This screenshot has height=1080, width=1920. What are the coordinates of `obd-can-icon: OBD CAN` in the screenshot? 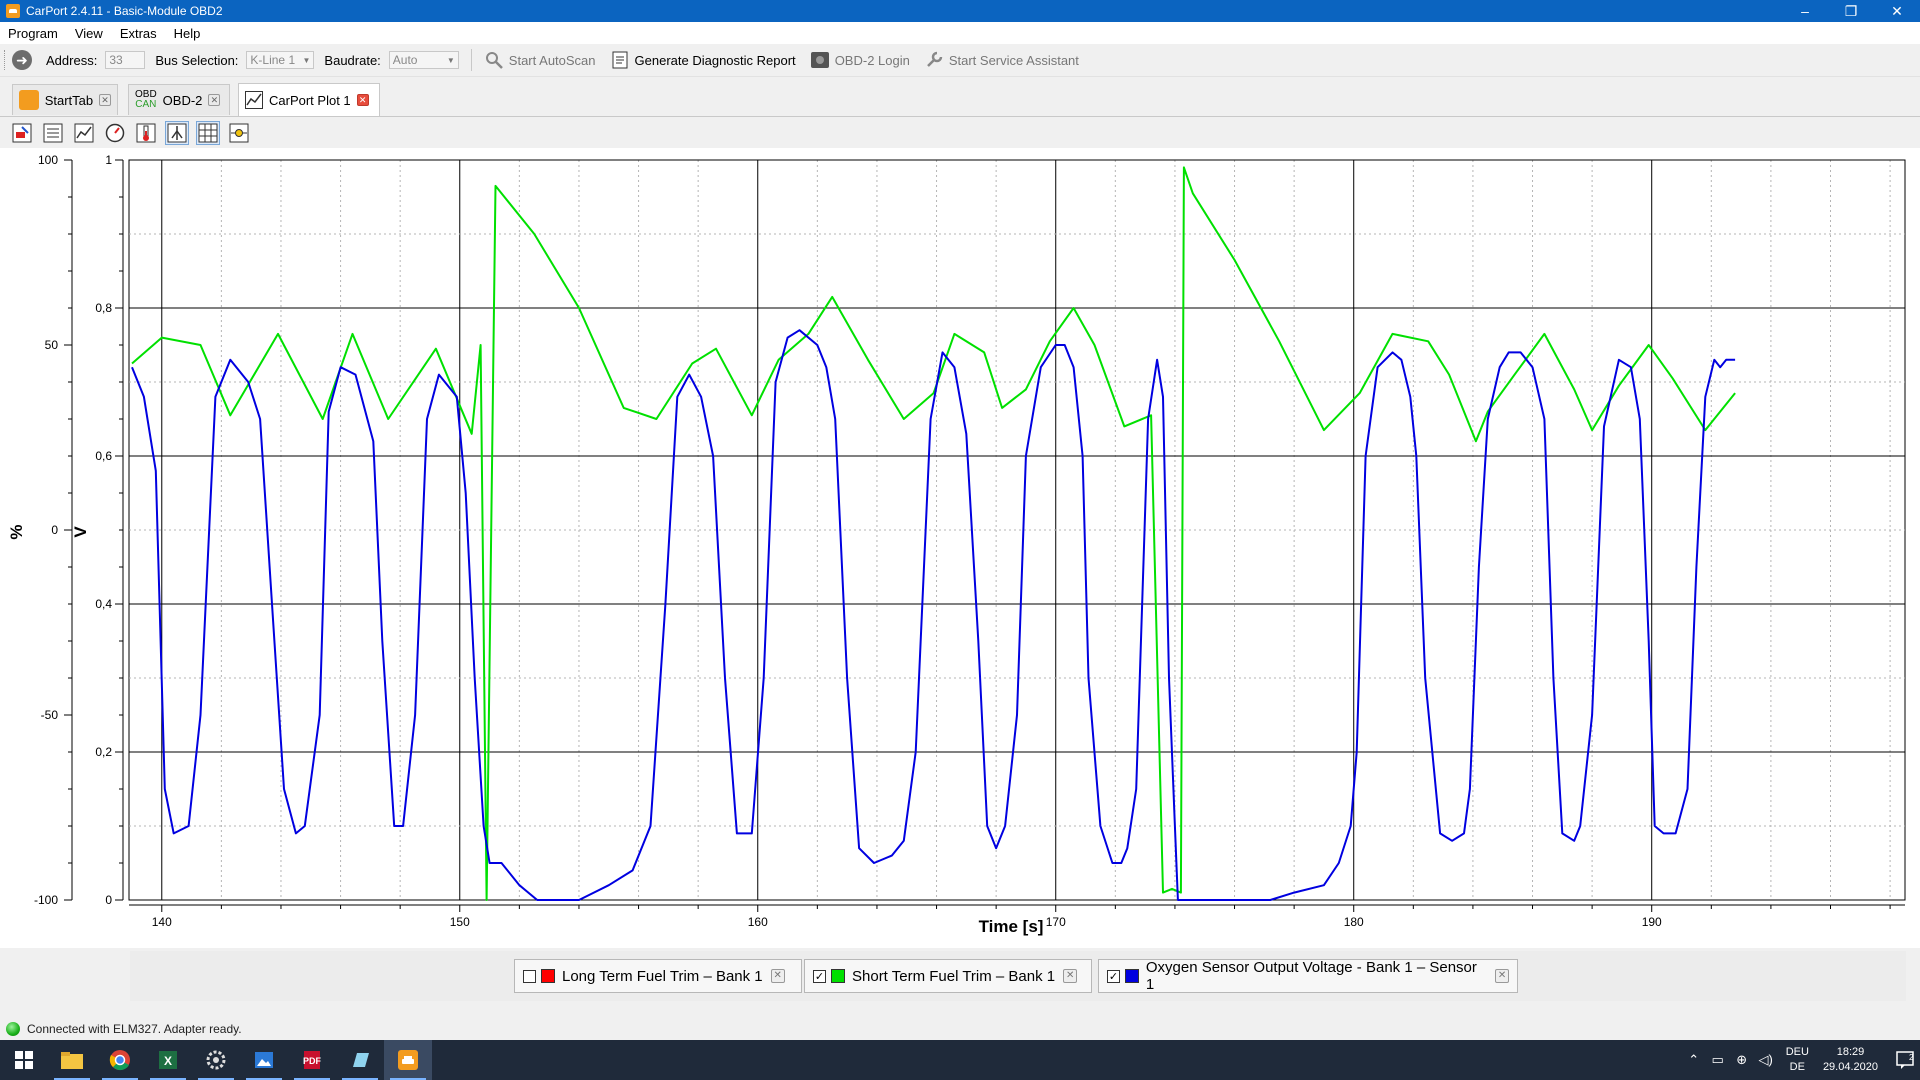 It's located at (146, 100).